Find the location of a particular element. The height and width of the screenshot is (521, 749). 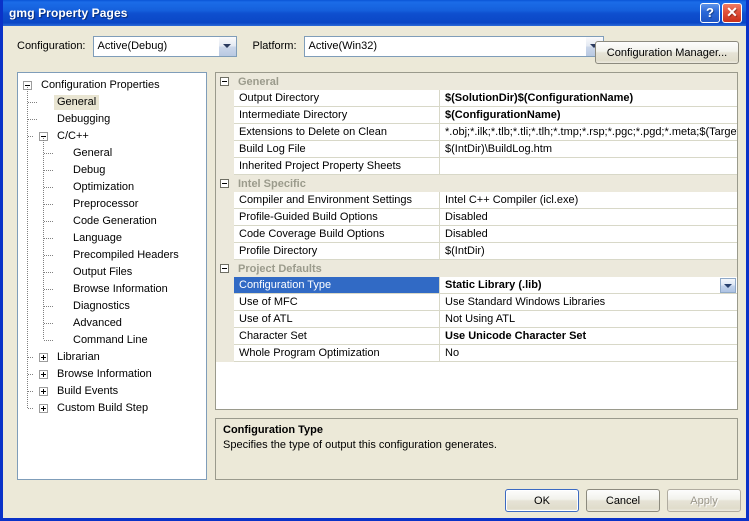

tree-item-label: Command Line is located at coordinates (110, 340).